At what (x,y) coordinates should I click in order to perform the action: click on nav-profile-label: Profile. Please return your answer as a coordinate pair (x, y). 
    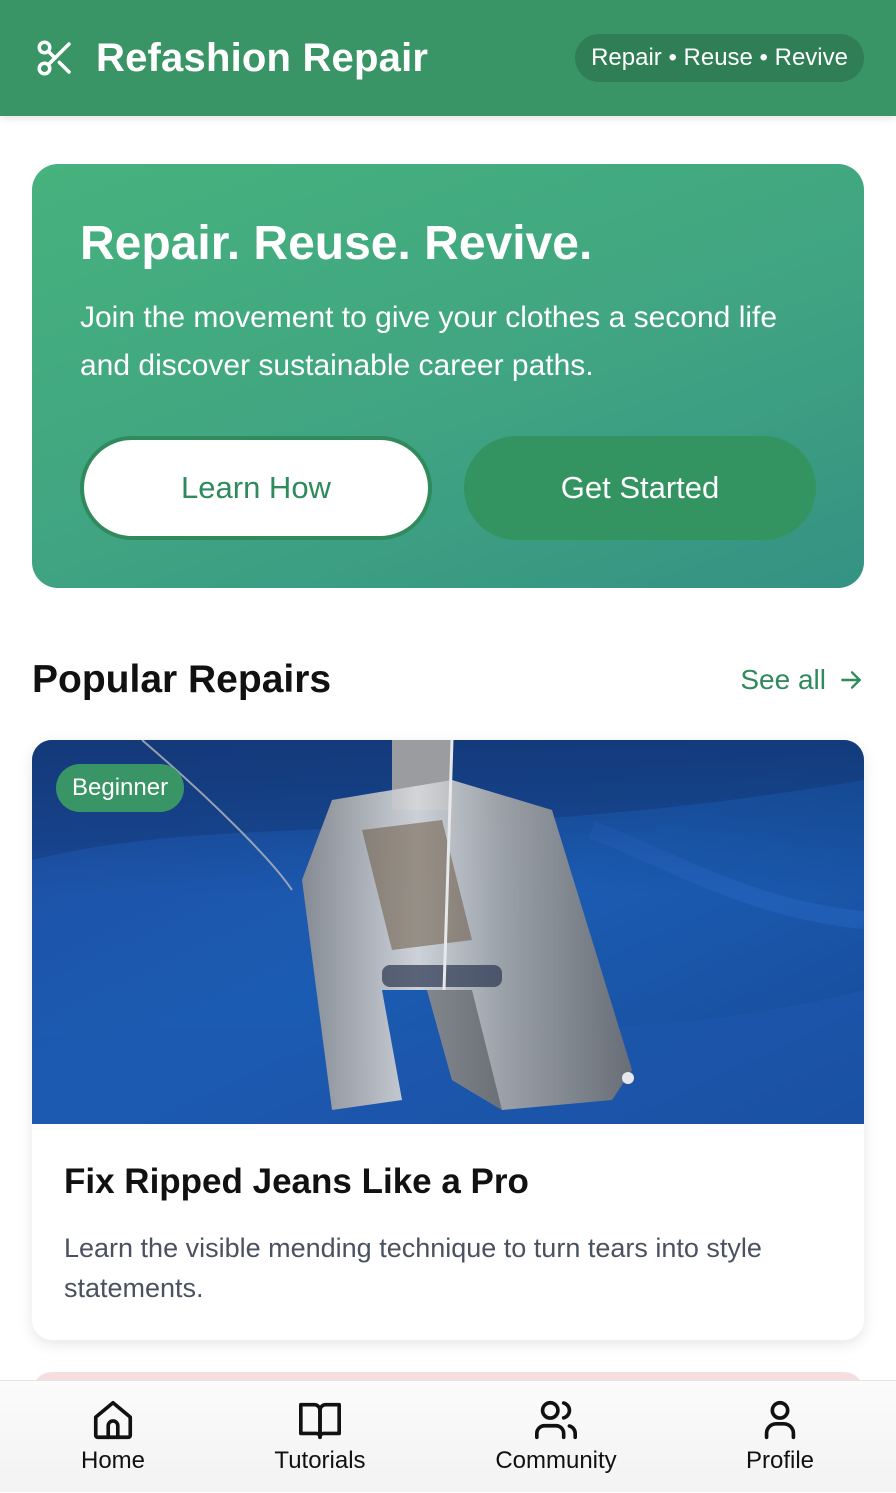
    Looking at the image, I should click on (780, 1460).